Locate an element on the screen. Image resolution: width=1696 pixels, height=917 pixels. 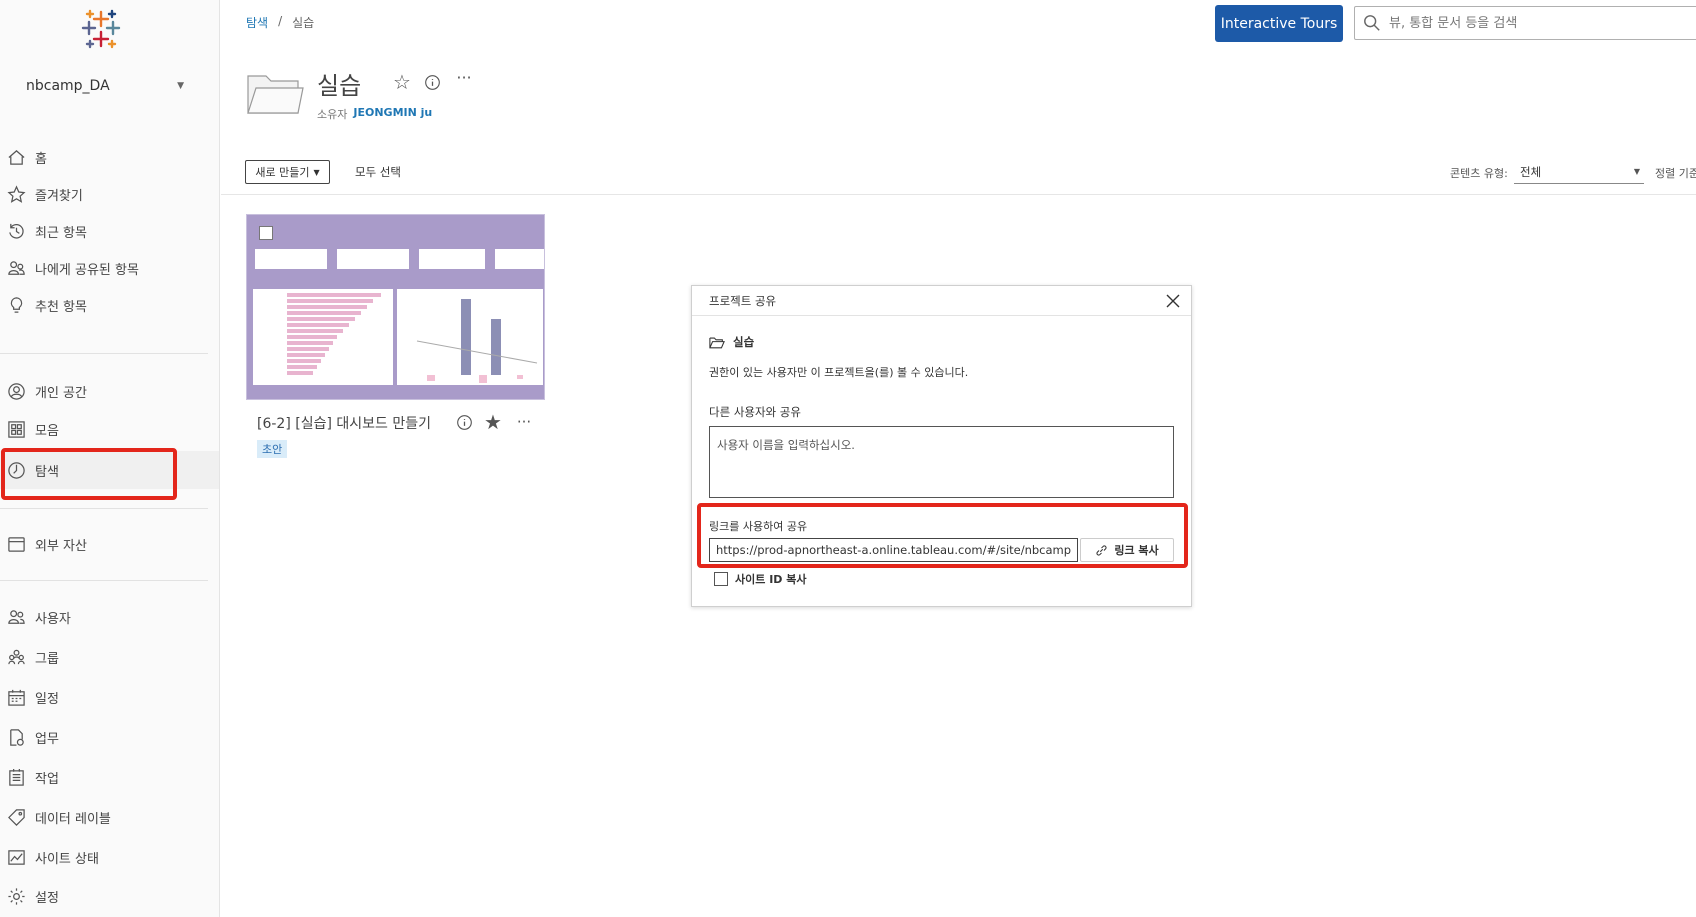
sidebar-item-label: 설정 is located at coordinates (47, 898).